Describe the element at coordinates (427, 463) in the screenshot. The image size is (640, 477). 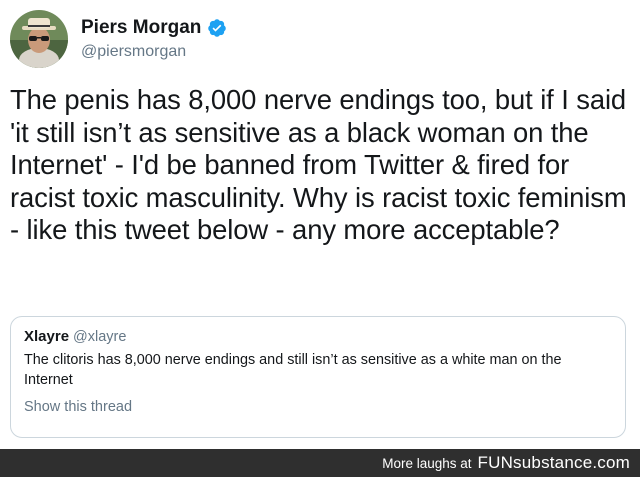
I see `more-laughs-label: More laughs at` at that location.